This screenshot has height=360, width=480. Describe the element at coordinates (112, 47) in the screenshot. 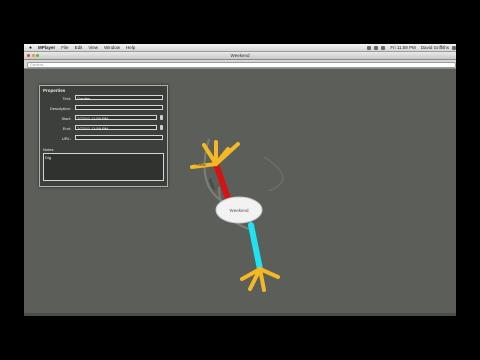

I see `menu-window: Window` at that location.